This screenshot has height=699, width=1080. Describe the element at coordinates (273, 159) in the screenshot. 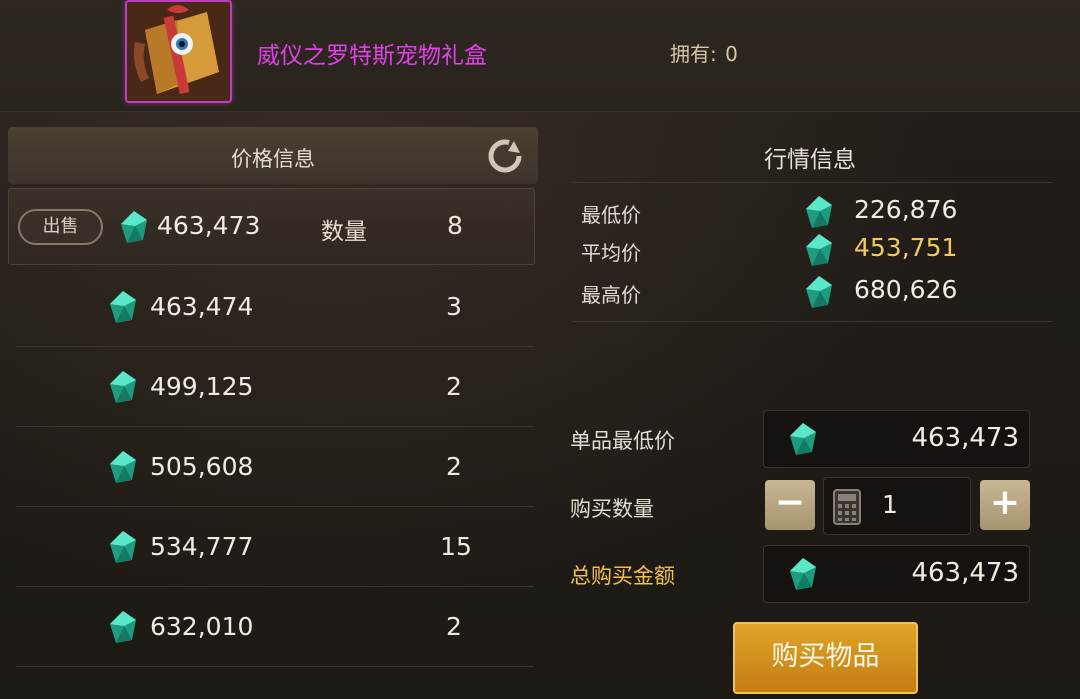

I see `price-panel-title: 价格信息` at that location.